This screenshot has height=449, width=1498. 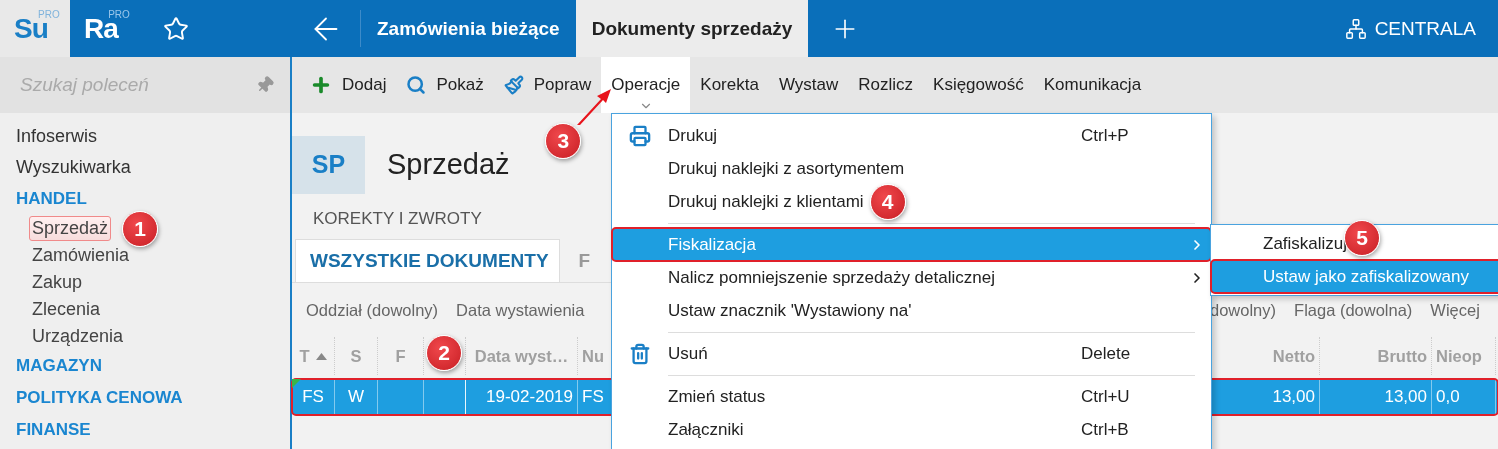 I want to click on command-search-field: Szukaj poleceń, so click(x=133, y=85).